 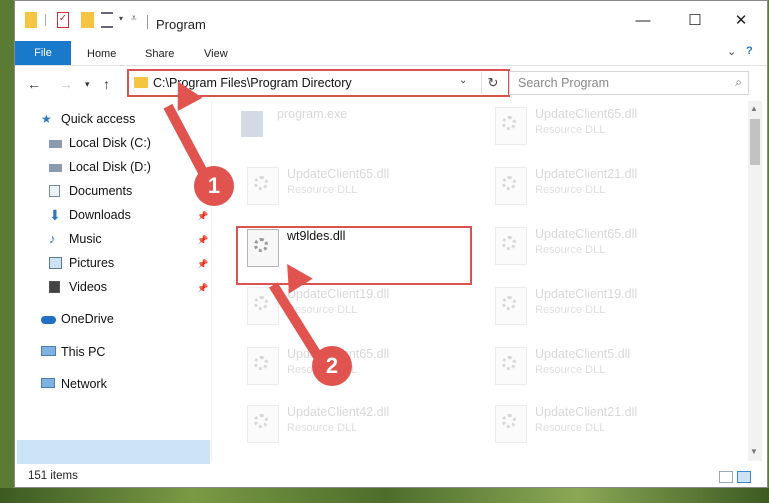 What do you see at coordinates (66, 84) in the screenshot?
I see `forward-button: →` at bounding box center [66, 84].